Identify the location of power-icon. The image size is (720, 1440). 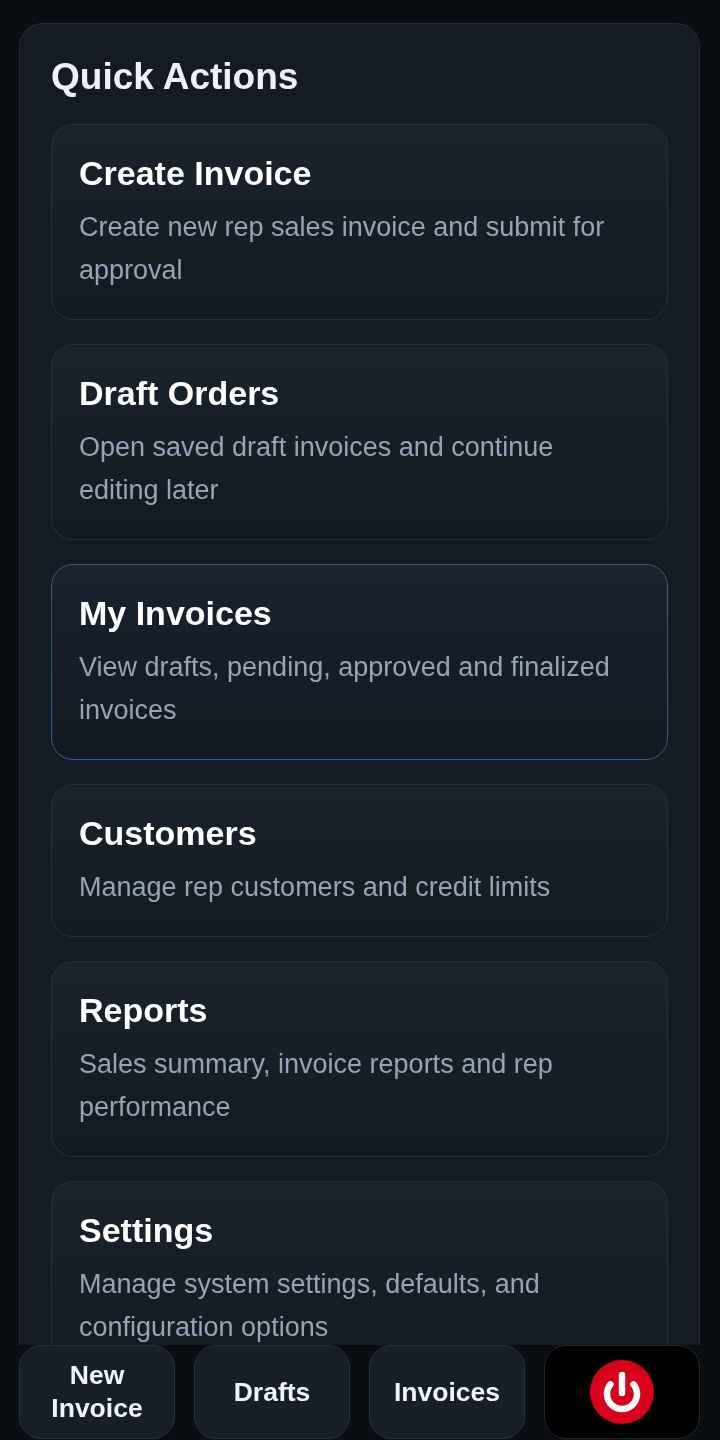
(622, 1392).